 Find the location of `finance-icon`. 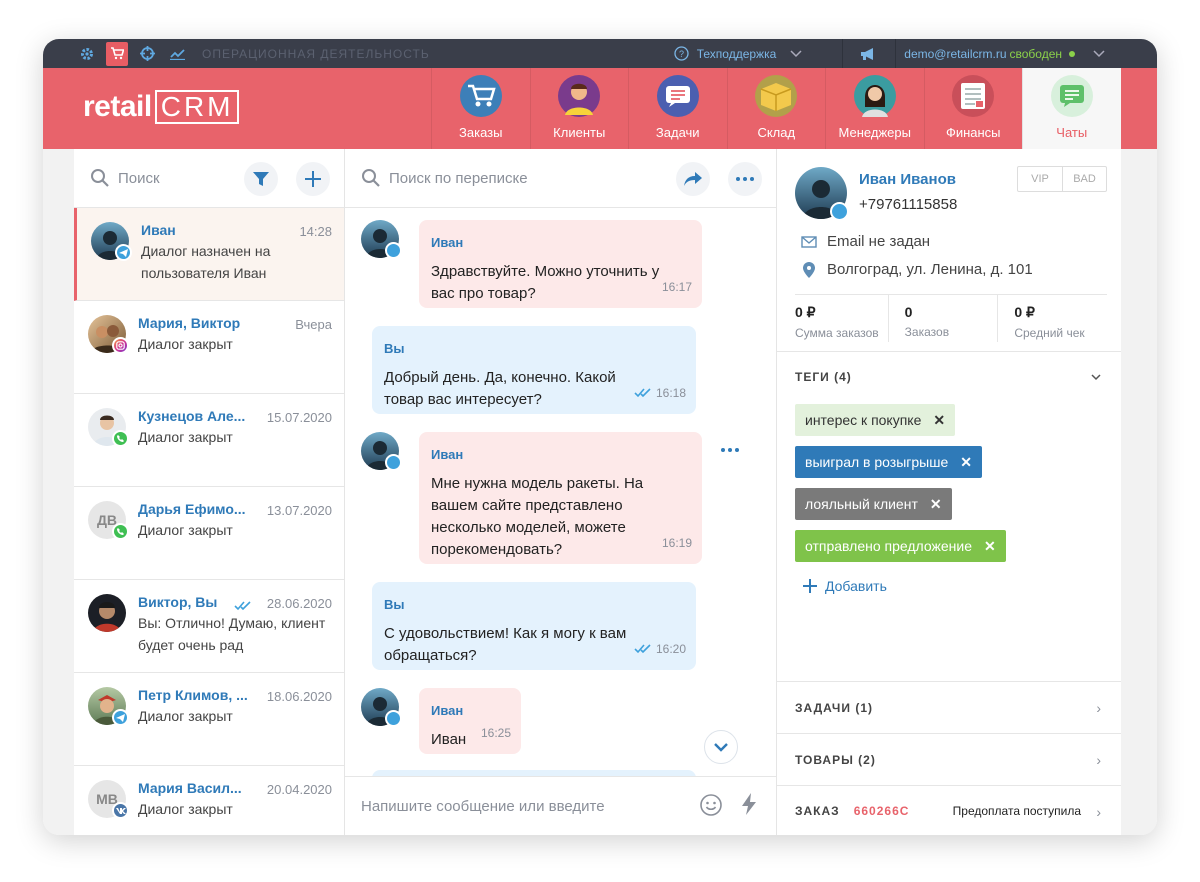

finance-icon is located at coordinates (973, 96).